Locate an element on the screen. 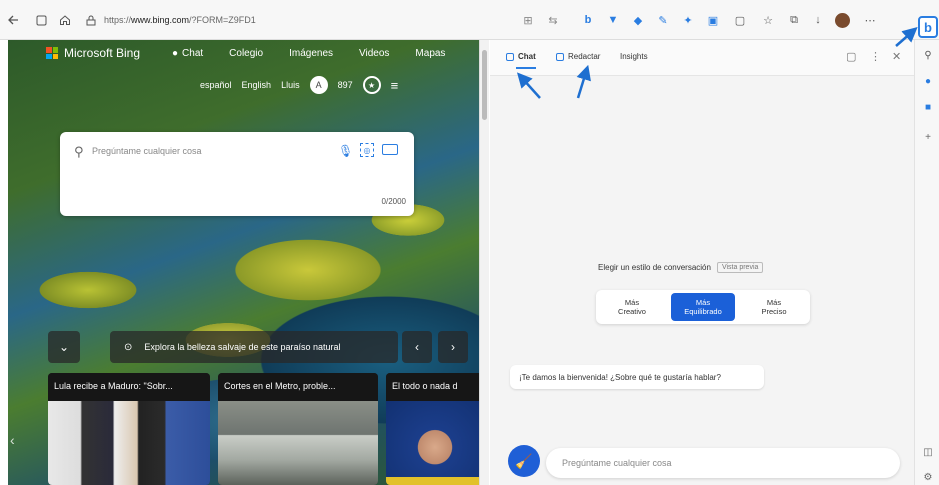 This screenshot has height=485, width=939. microphone-icon: 🎙 is located at coordinates (345, 151).